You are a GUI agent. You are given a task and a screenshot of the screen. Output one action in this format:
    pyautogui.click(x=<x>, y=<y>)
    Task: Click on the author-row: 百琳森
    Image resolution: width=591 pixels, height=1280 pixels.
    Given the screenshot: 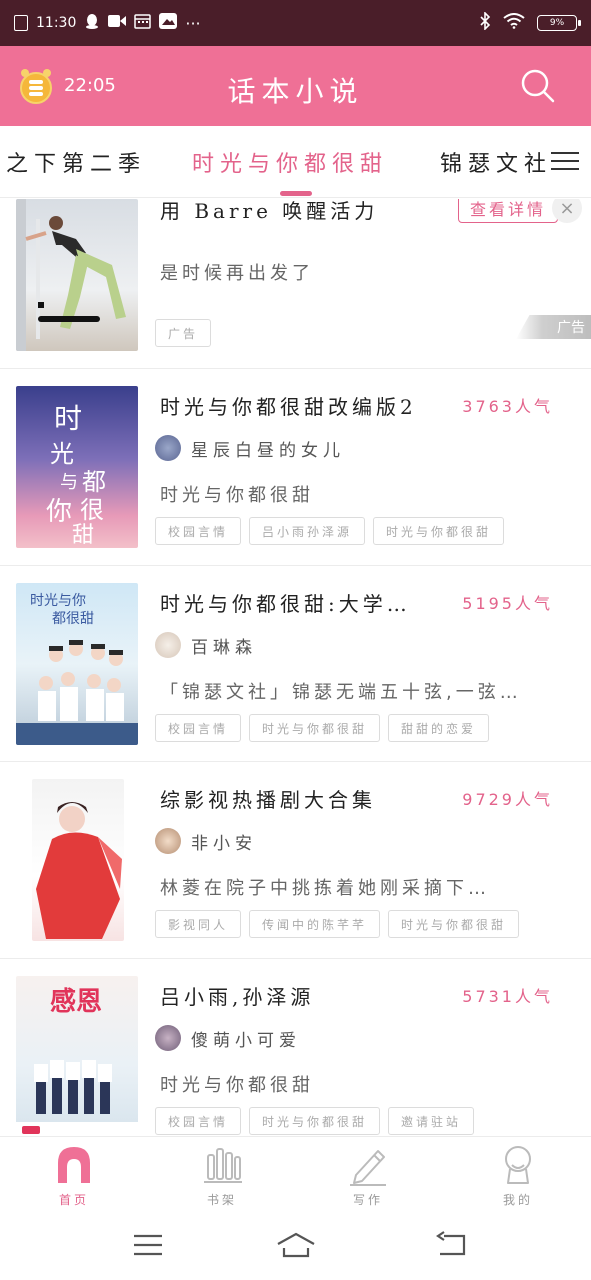 What is the action you would take?
    pyautogui.click(x=206, y=645)
    